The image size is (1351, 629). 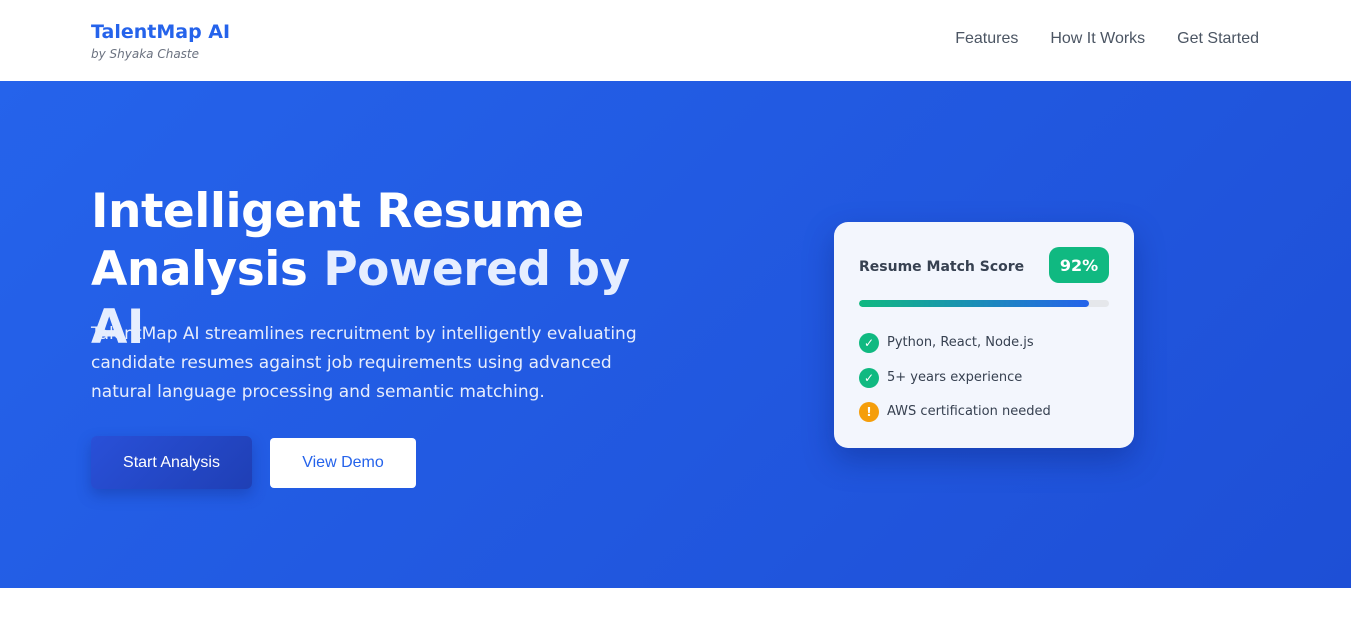 I want to click on requirement-item: ✓ 5+ years experience, so click(x=955, y=377).